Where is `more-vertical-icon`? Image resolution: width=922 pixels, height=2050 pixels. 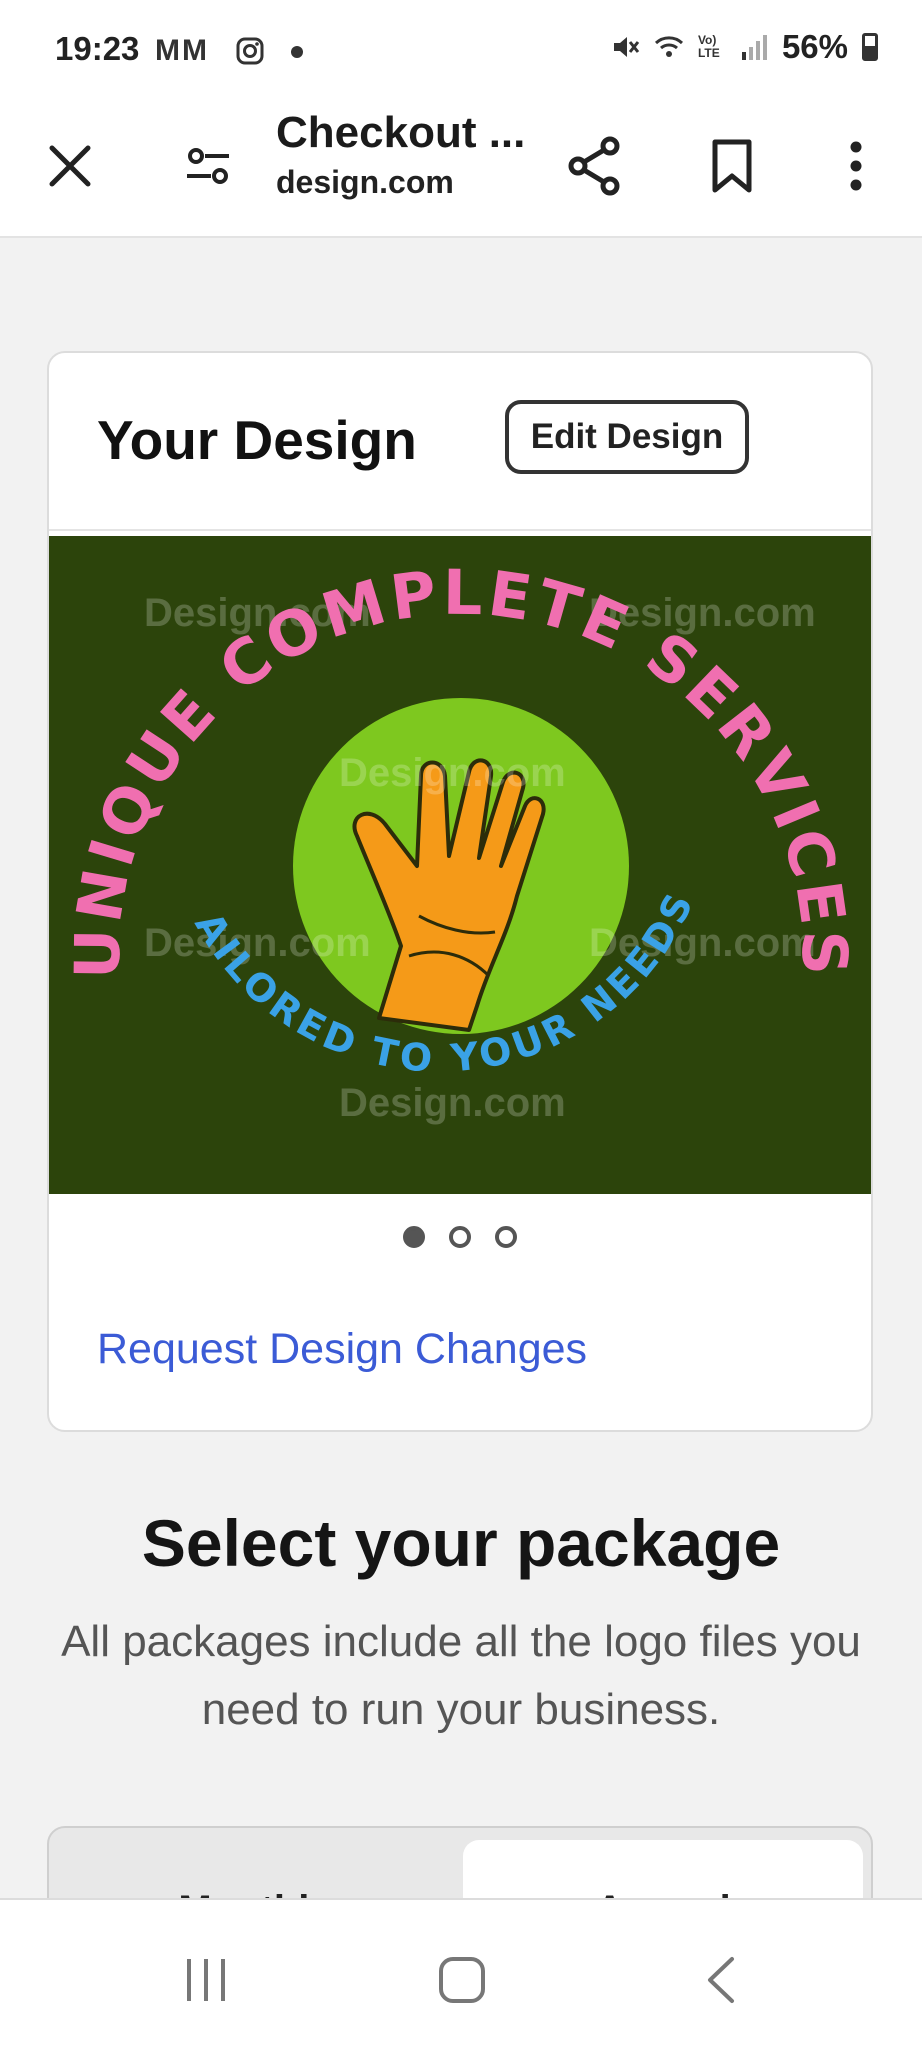 more-vertical-icon is located at coordinates (856, 166).